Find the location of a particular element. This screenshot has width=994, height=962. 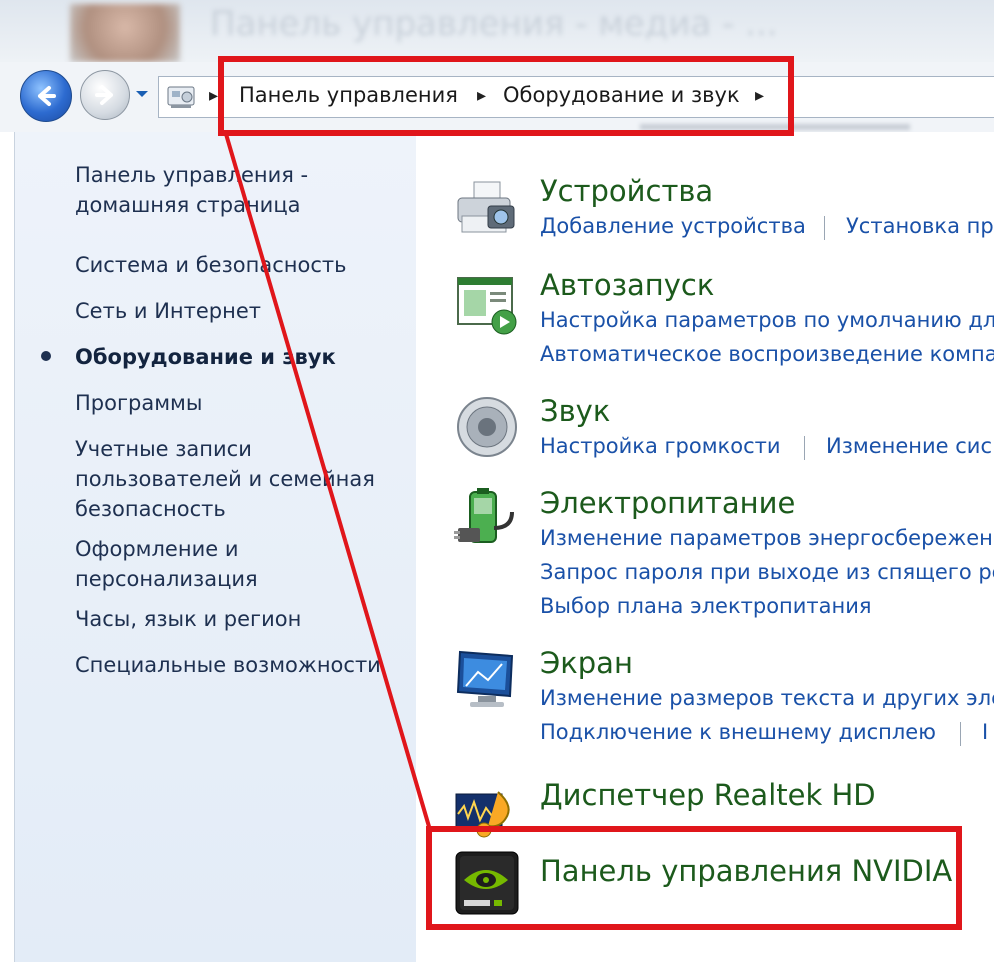

autoplay-icon is located at coordinates (487, 305).